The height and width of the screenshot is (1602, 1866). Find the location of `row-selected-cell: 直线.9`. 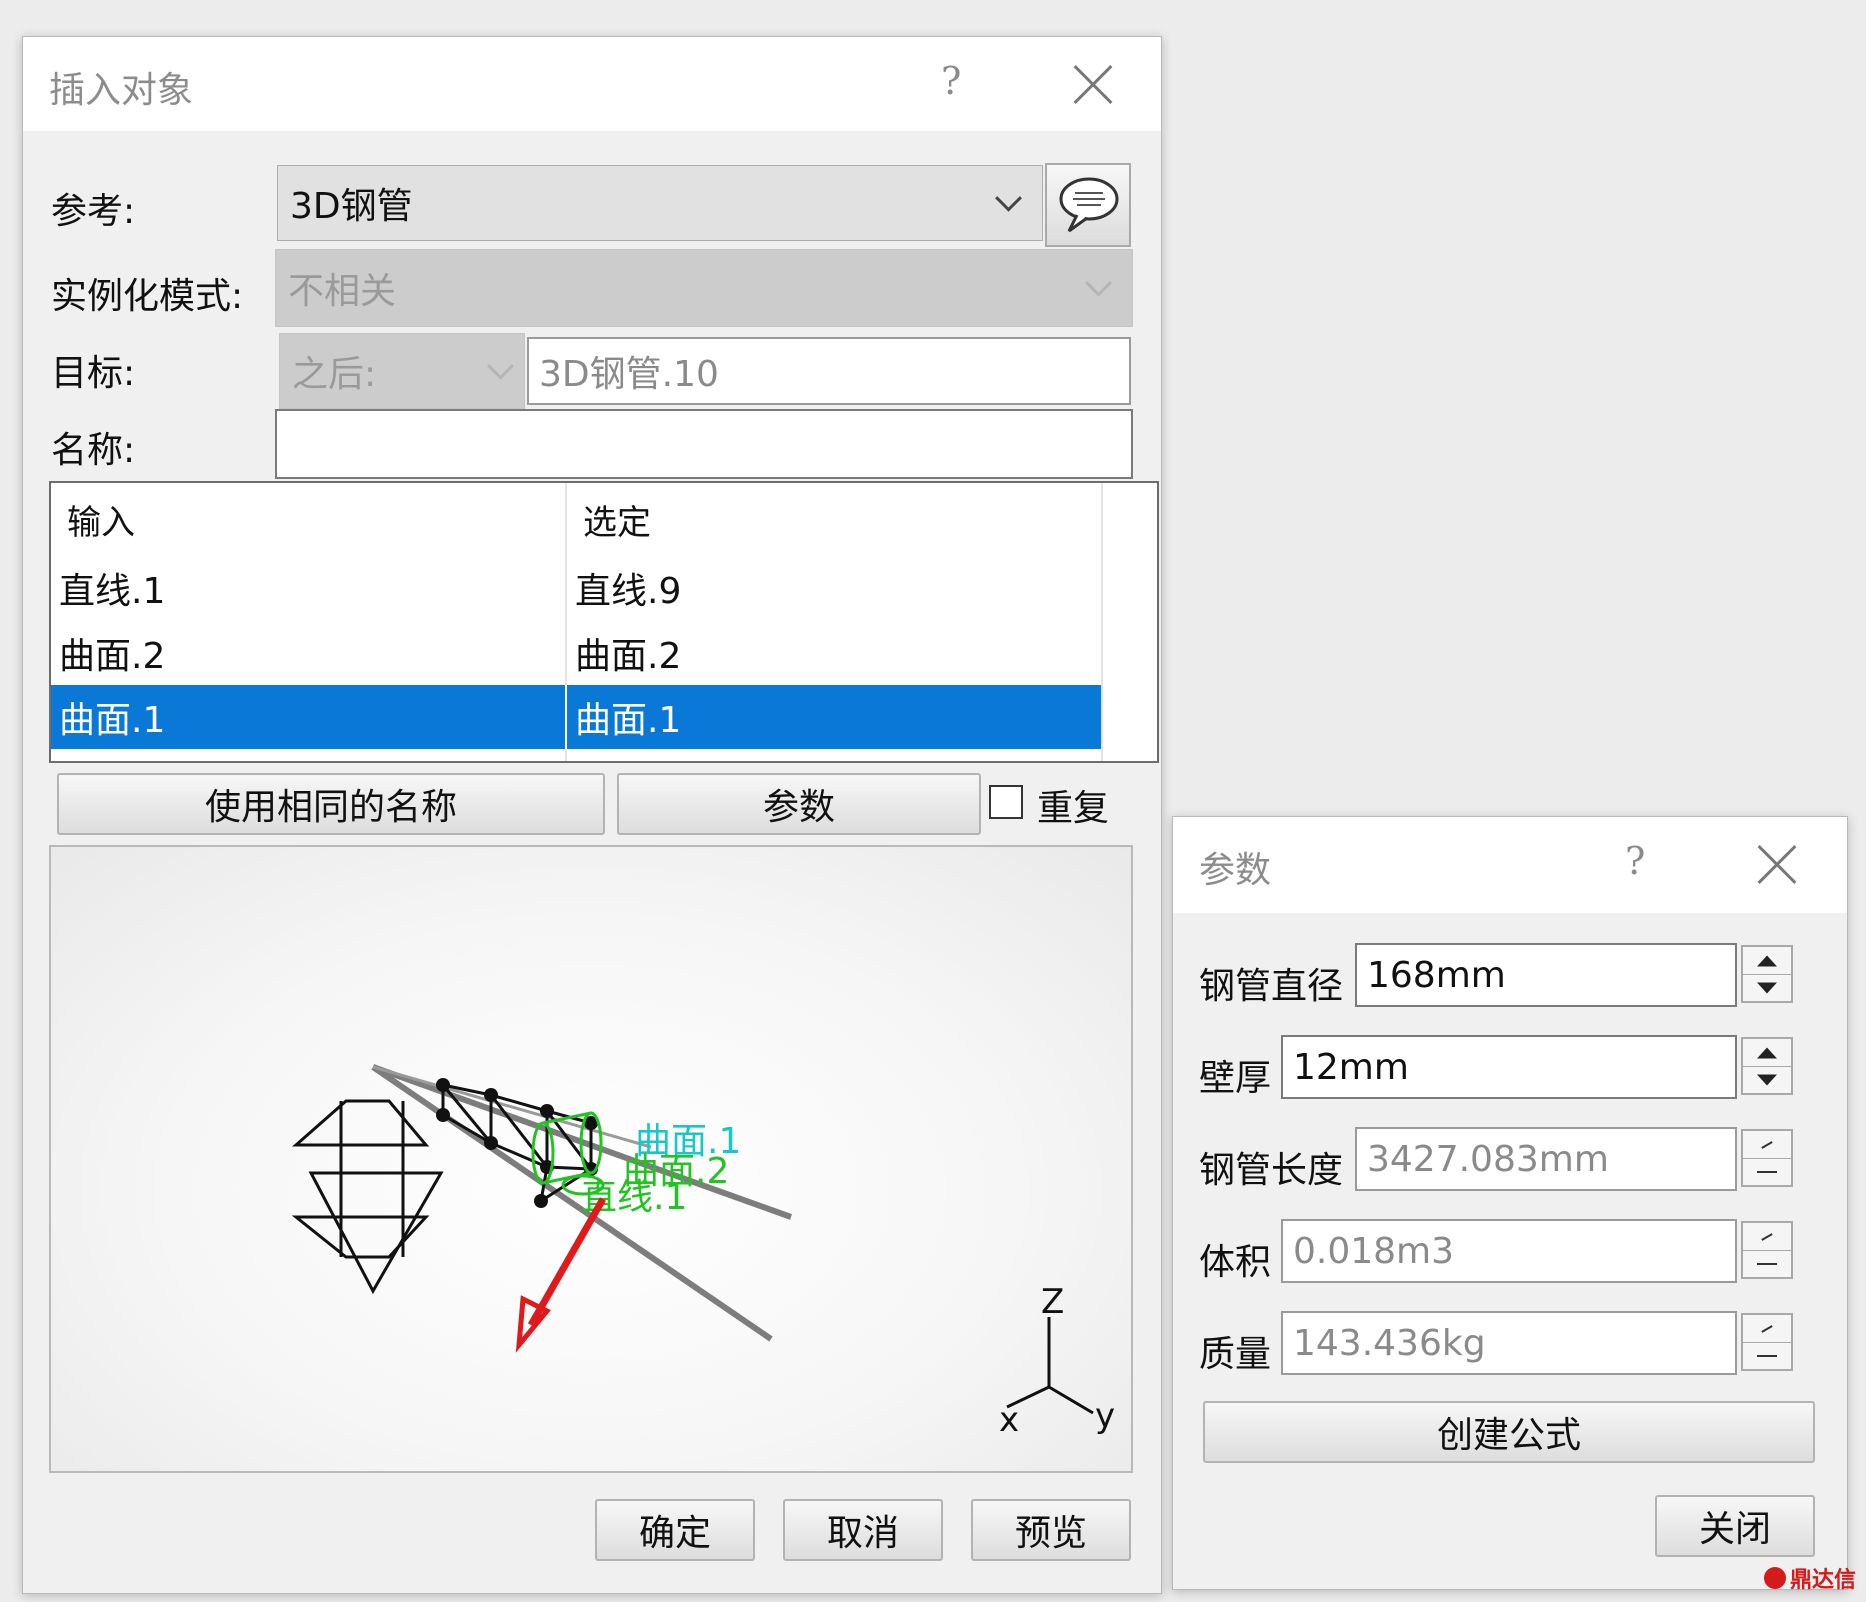

row-selected-cell: 直线.9 is located at coordinates (628, 591).